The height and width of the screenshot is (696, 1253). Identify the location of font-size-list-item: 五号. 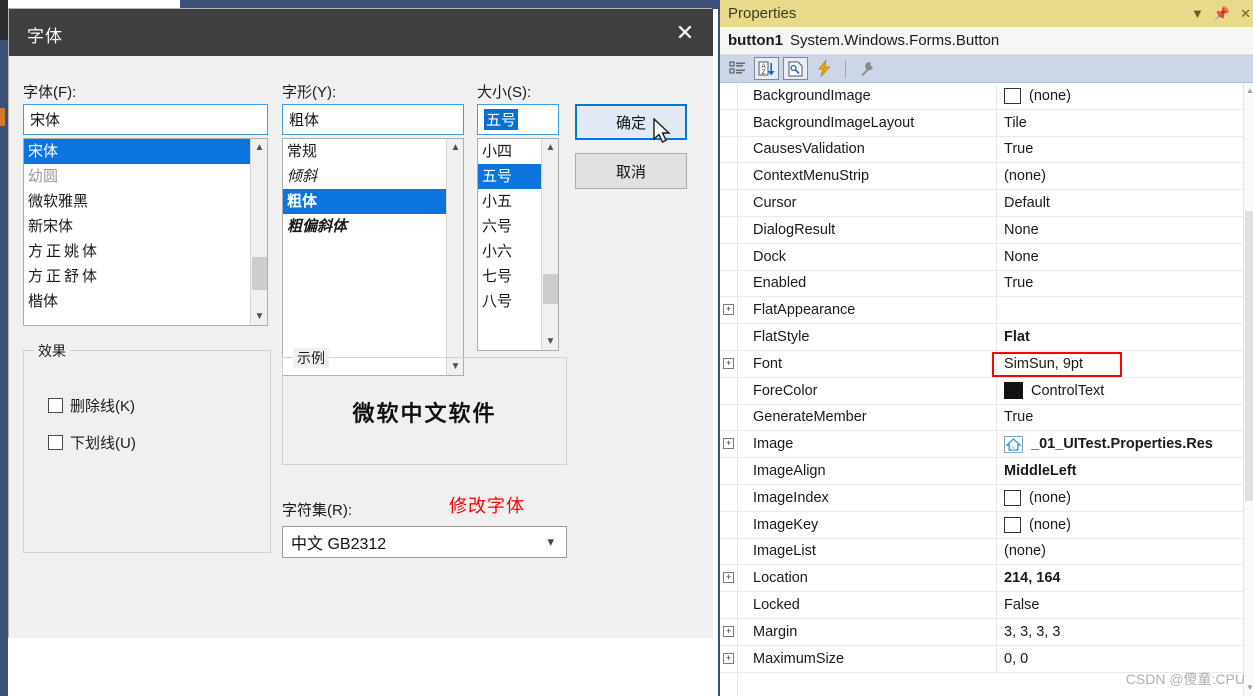
(509, 176).